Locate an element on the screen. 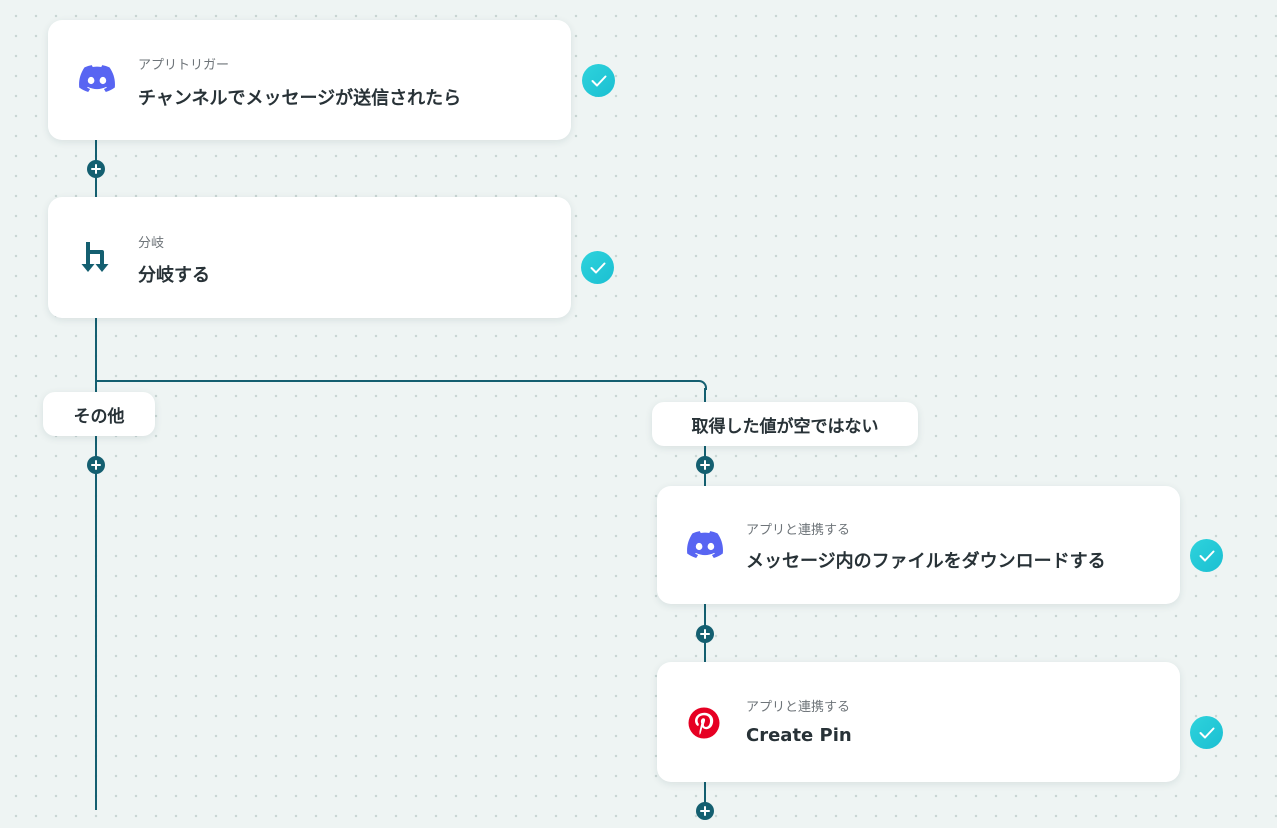 Image resolution: width=1277 pixels, height=828 pixels. download-step-card: アプリと連携する メッセージ内のファイルをダウンロードする is located at coordinates (918, 545).